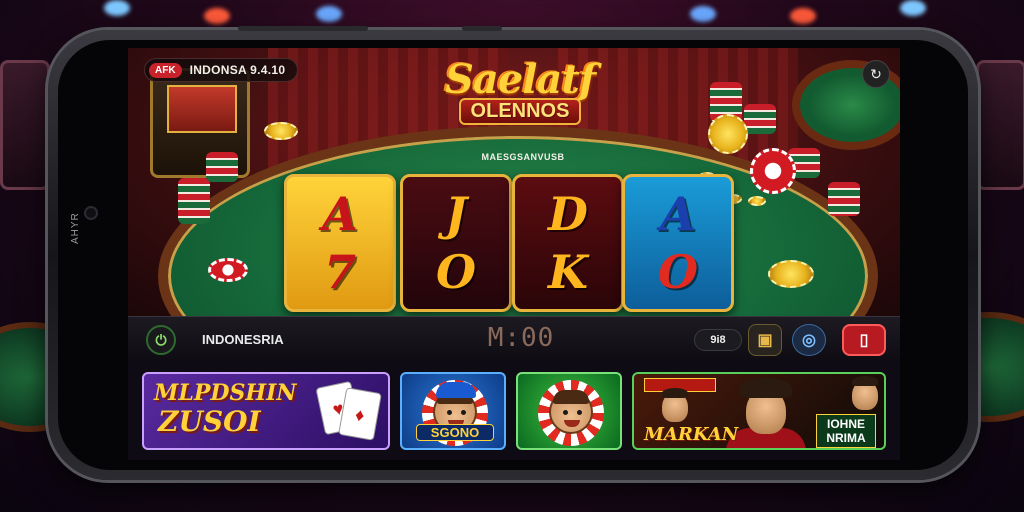 This screenshot has width=1024, height=512. Describe the element at coordinates (568, 243) in the screenshot. I see `reel-3: D K` at that location.